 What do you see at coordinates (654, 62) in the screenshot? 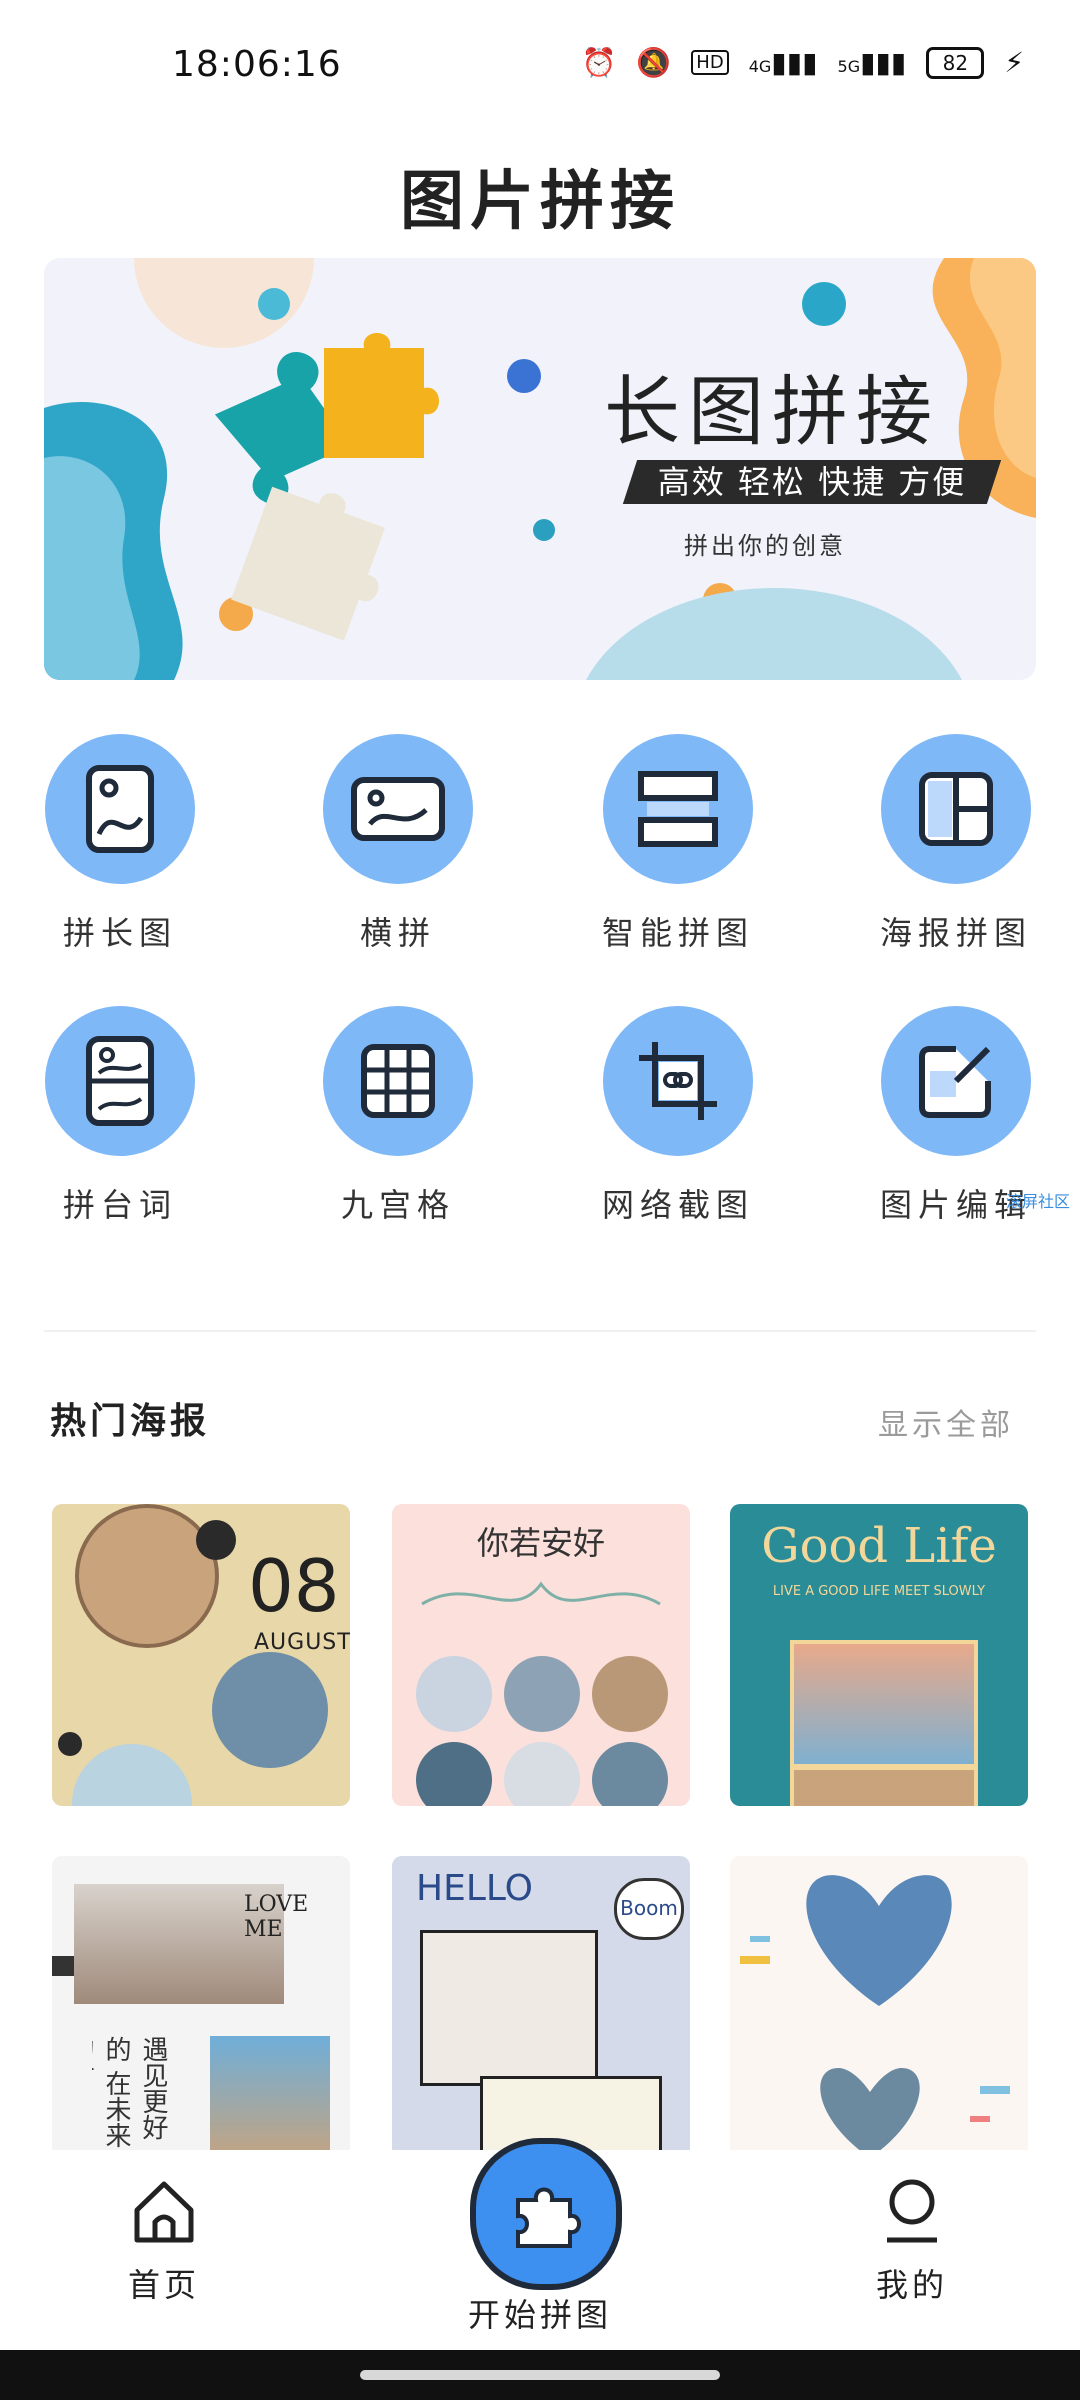
I see `mute-icon: 🔕` at bounding box center [654, 62].